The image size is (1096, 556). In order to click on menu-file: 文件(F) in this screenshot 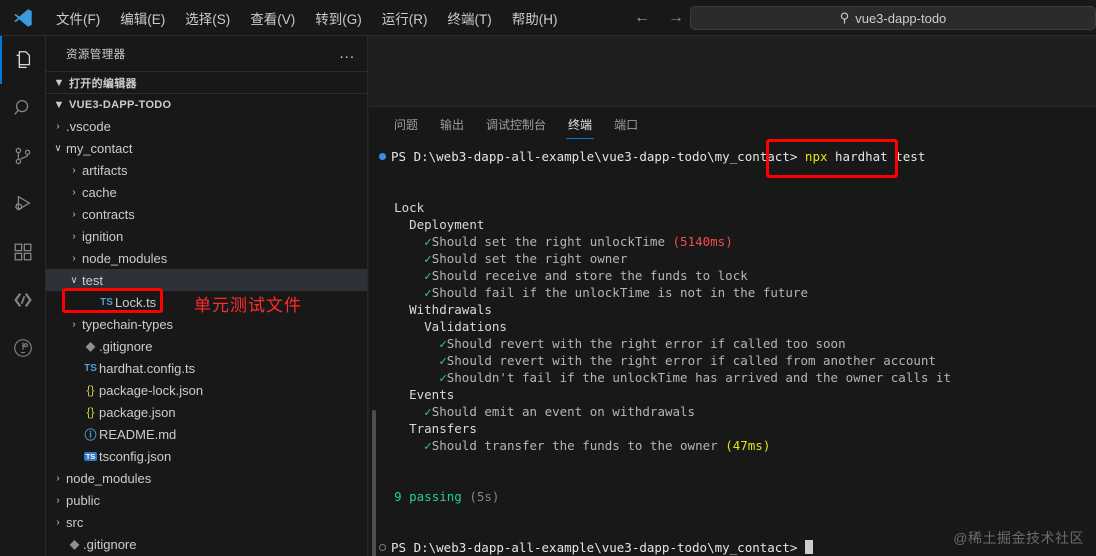, I will do `click(78, 18)`.